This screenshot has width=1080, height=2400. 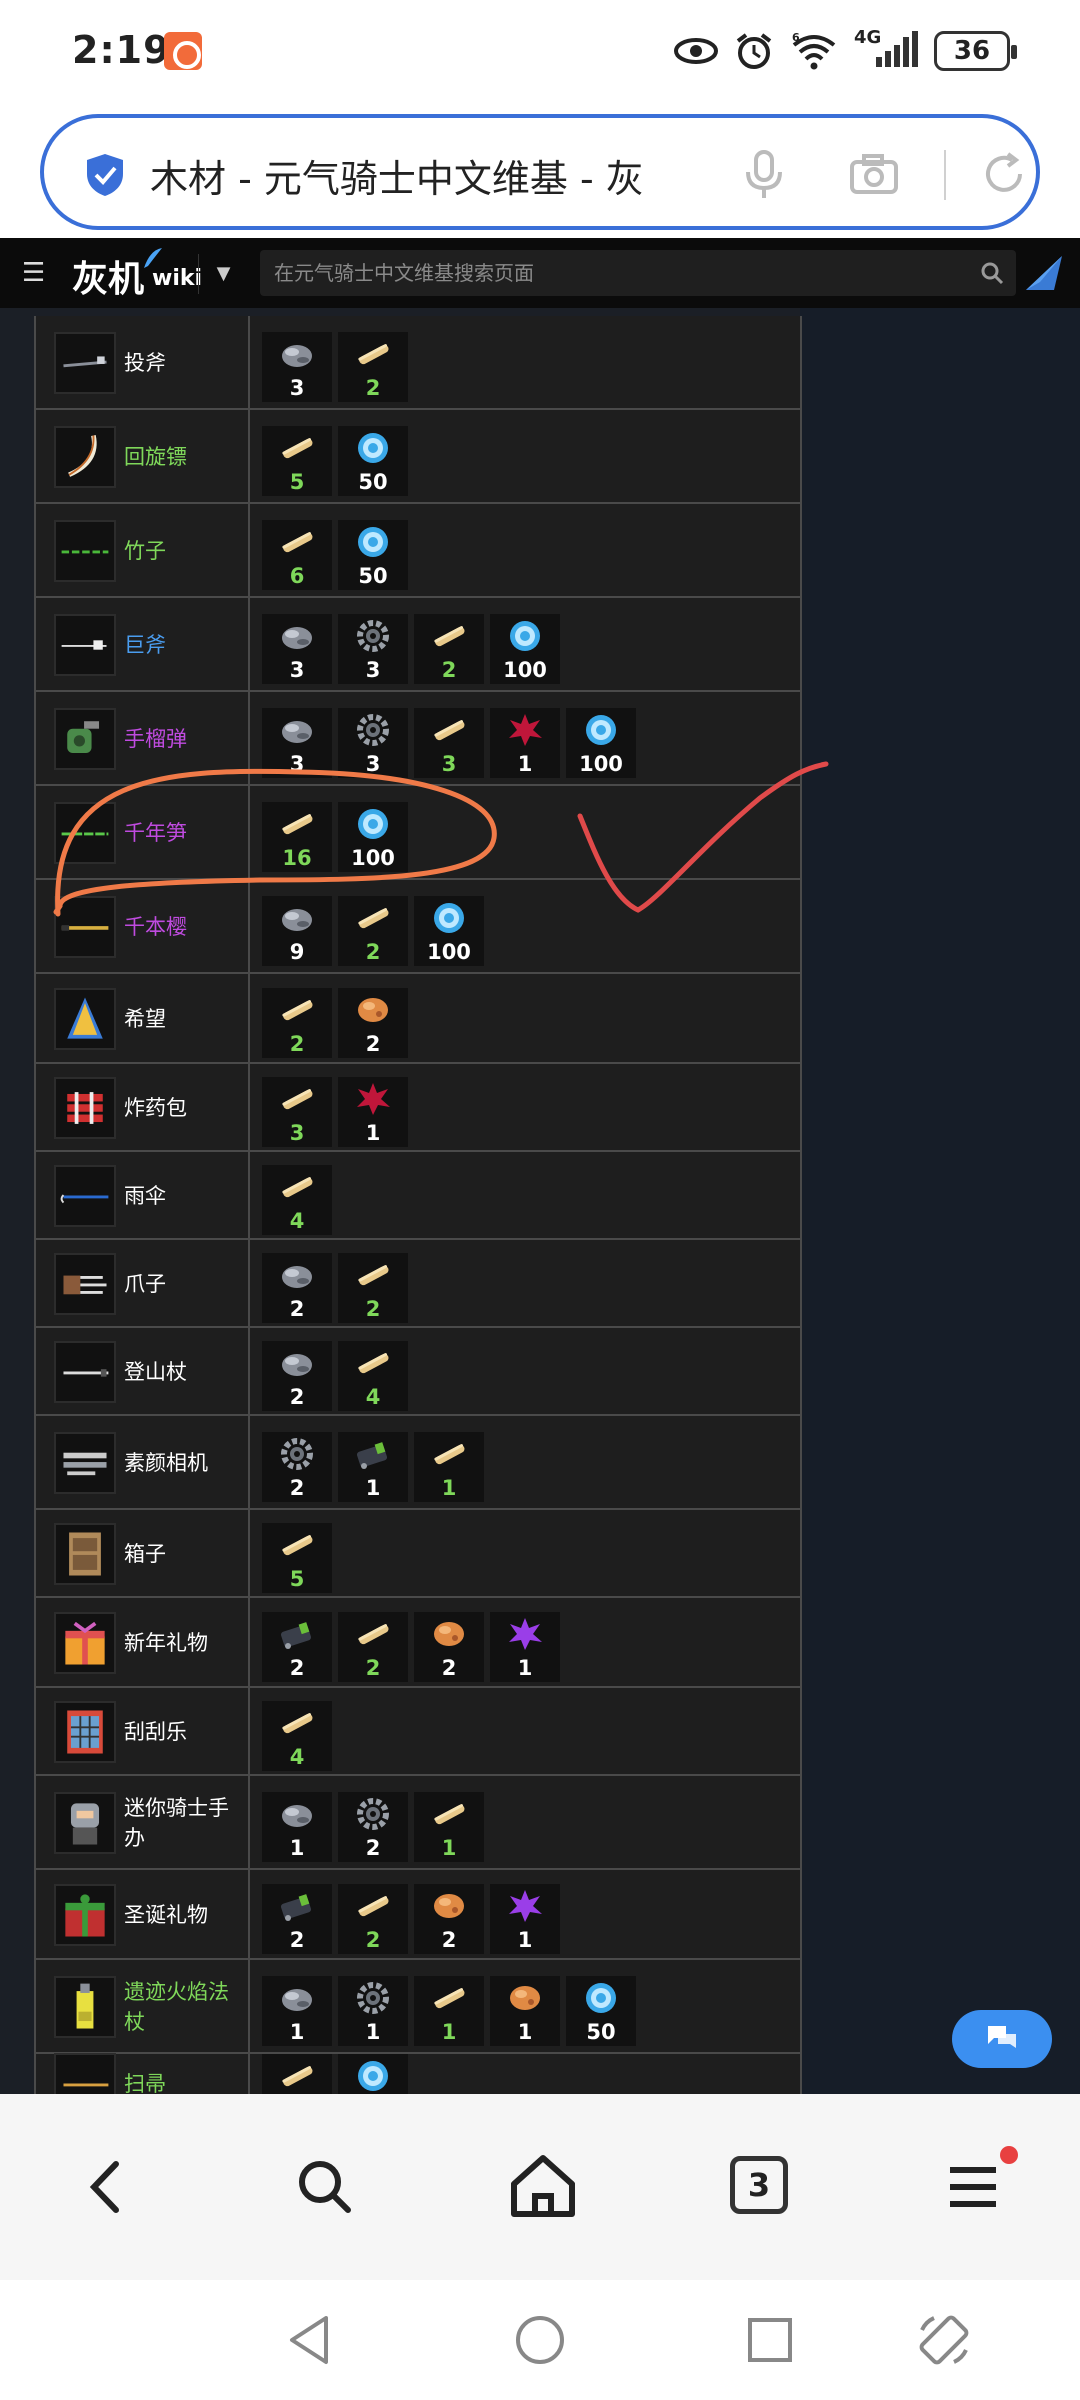 What do you see at coordinates (85, 2007) in the screenshot?
I see `relic-staff-icon` at bounding box center [85, 2007].